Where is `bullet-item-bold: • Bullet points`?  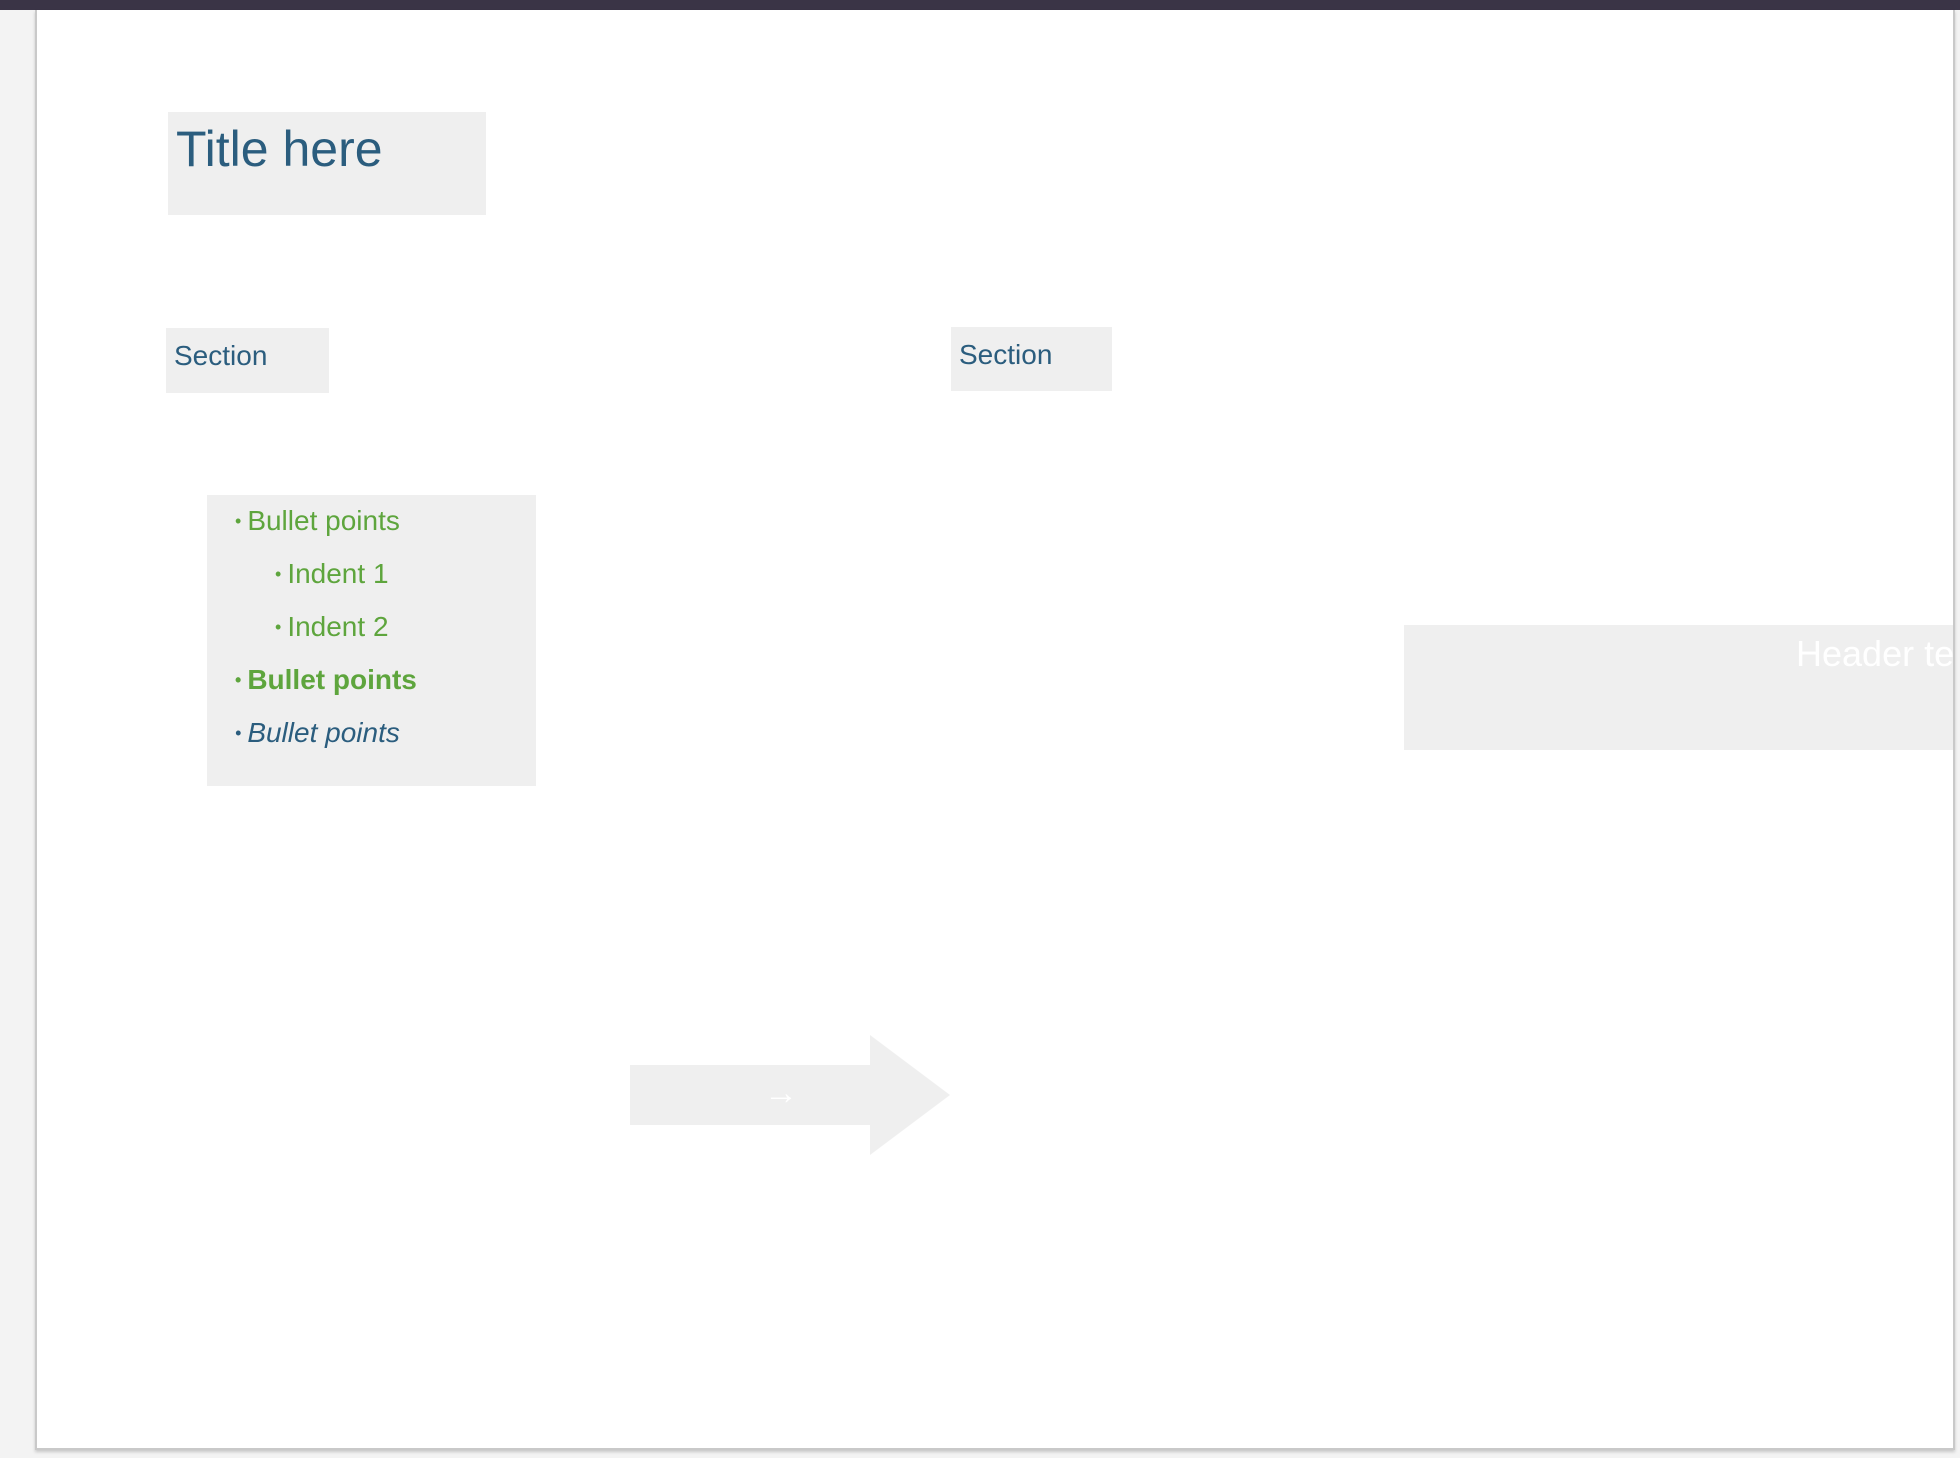 bullet-item-bold: • Bullet points is located at coordinates (326, 680).